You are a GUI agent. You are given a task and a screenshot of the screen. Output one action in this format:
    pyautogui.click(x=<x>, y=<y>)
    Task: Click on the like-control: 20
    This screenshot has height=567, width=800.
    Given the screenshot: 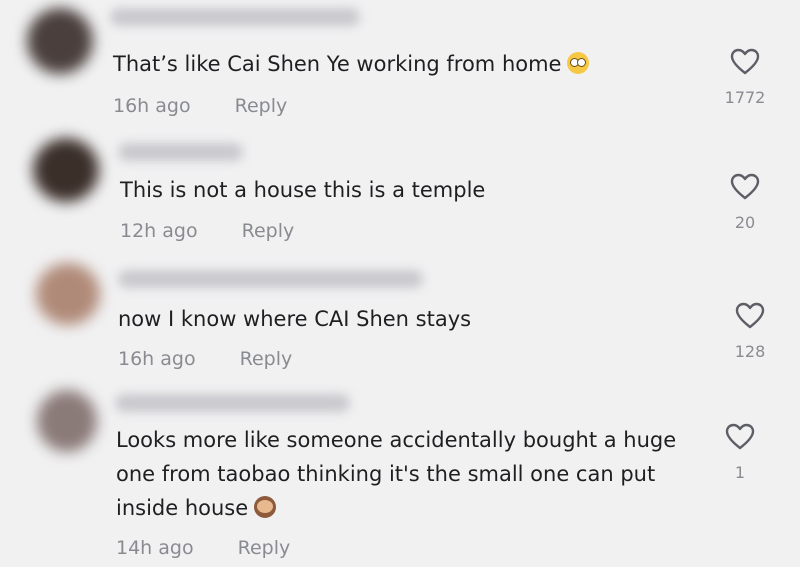 What is the action you would take?
    pyautogui.click(x=745, y=202)
    